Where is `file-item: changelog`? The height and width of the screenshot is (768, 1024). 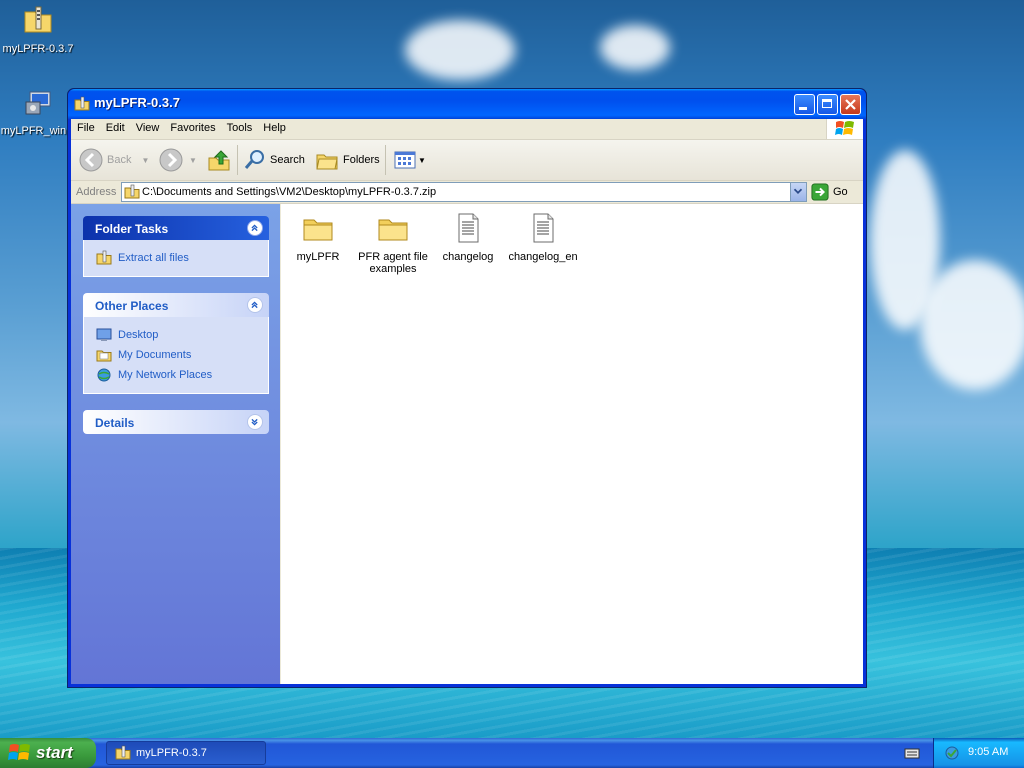
file-item: changelog is located at coordinates (468, 237).